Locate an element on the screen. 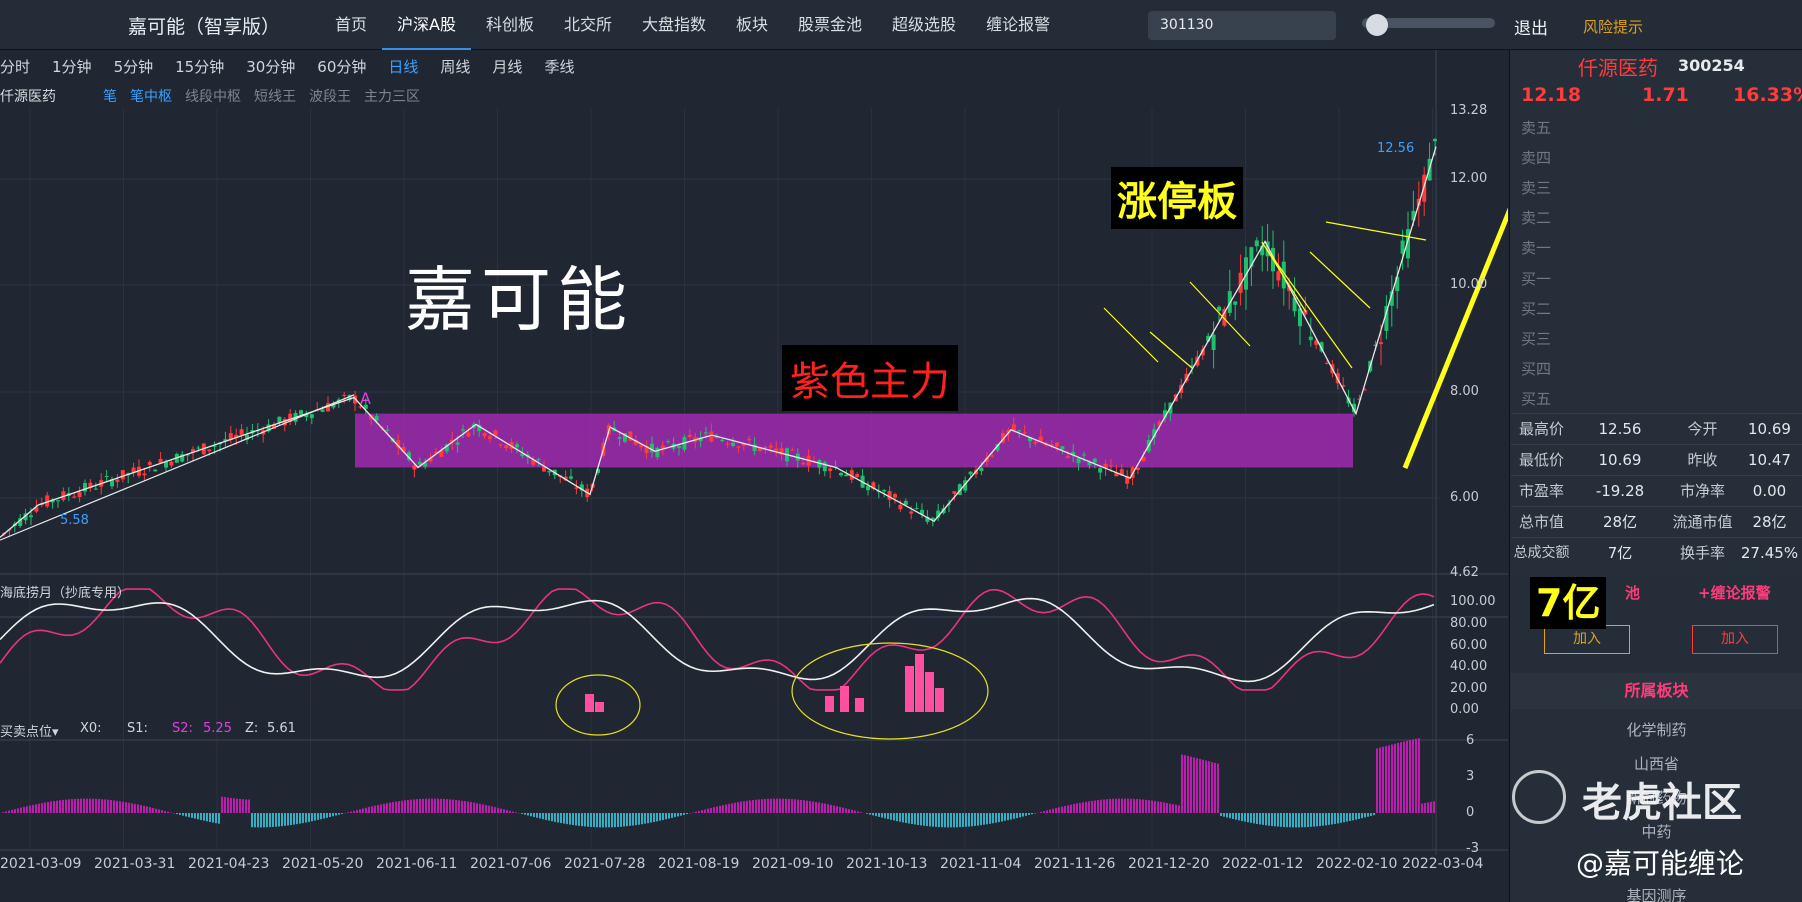  date-tick: 2021-05-20 is located at coordinates (323, 864).